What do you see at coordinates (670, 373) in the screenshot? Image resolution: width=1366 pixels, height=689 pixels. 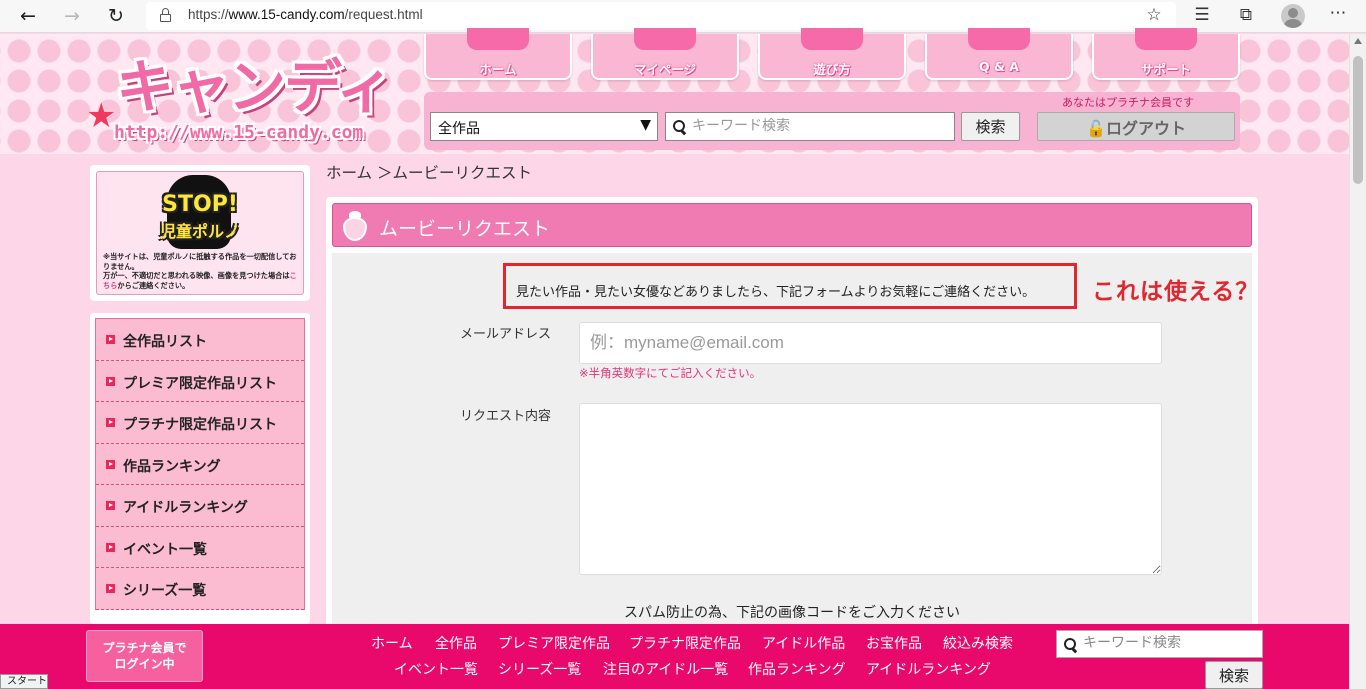 I see `email-note: ※半角英数字にてご記入ください。` at bounding box center [670, 373].